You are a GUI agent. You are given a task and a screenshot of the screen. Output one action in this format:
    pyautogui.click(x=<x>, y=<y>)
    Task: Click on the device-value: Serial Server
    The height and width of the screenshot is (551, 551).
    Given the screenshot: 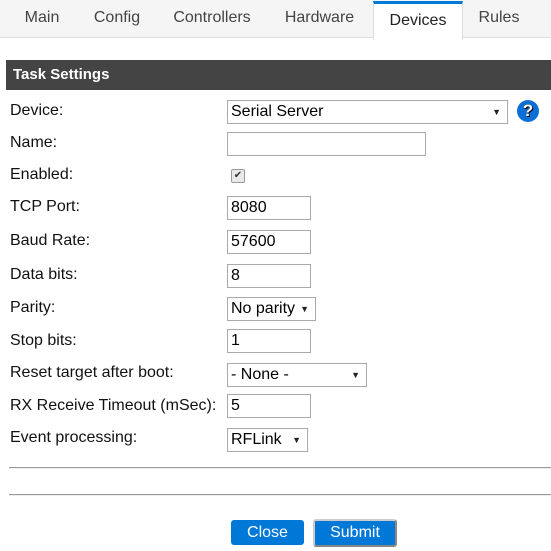 What is the action you would take?
    pyautogui.click(x=277, y=111)
    